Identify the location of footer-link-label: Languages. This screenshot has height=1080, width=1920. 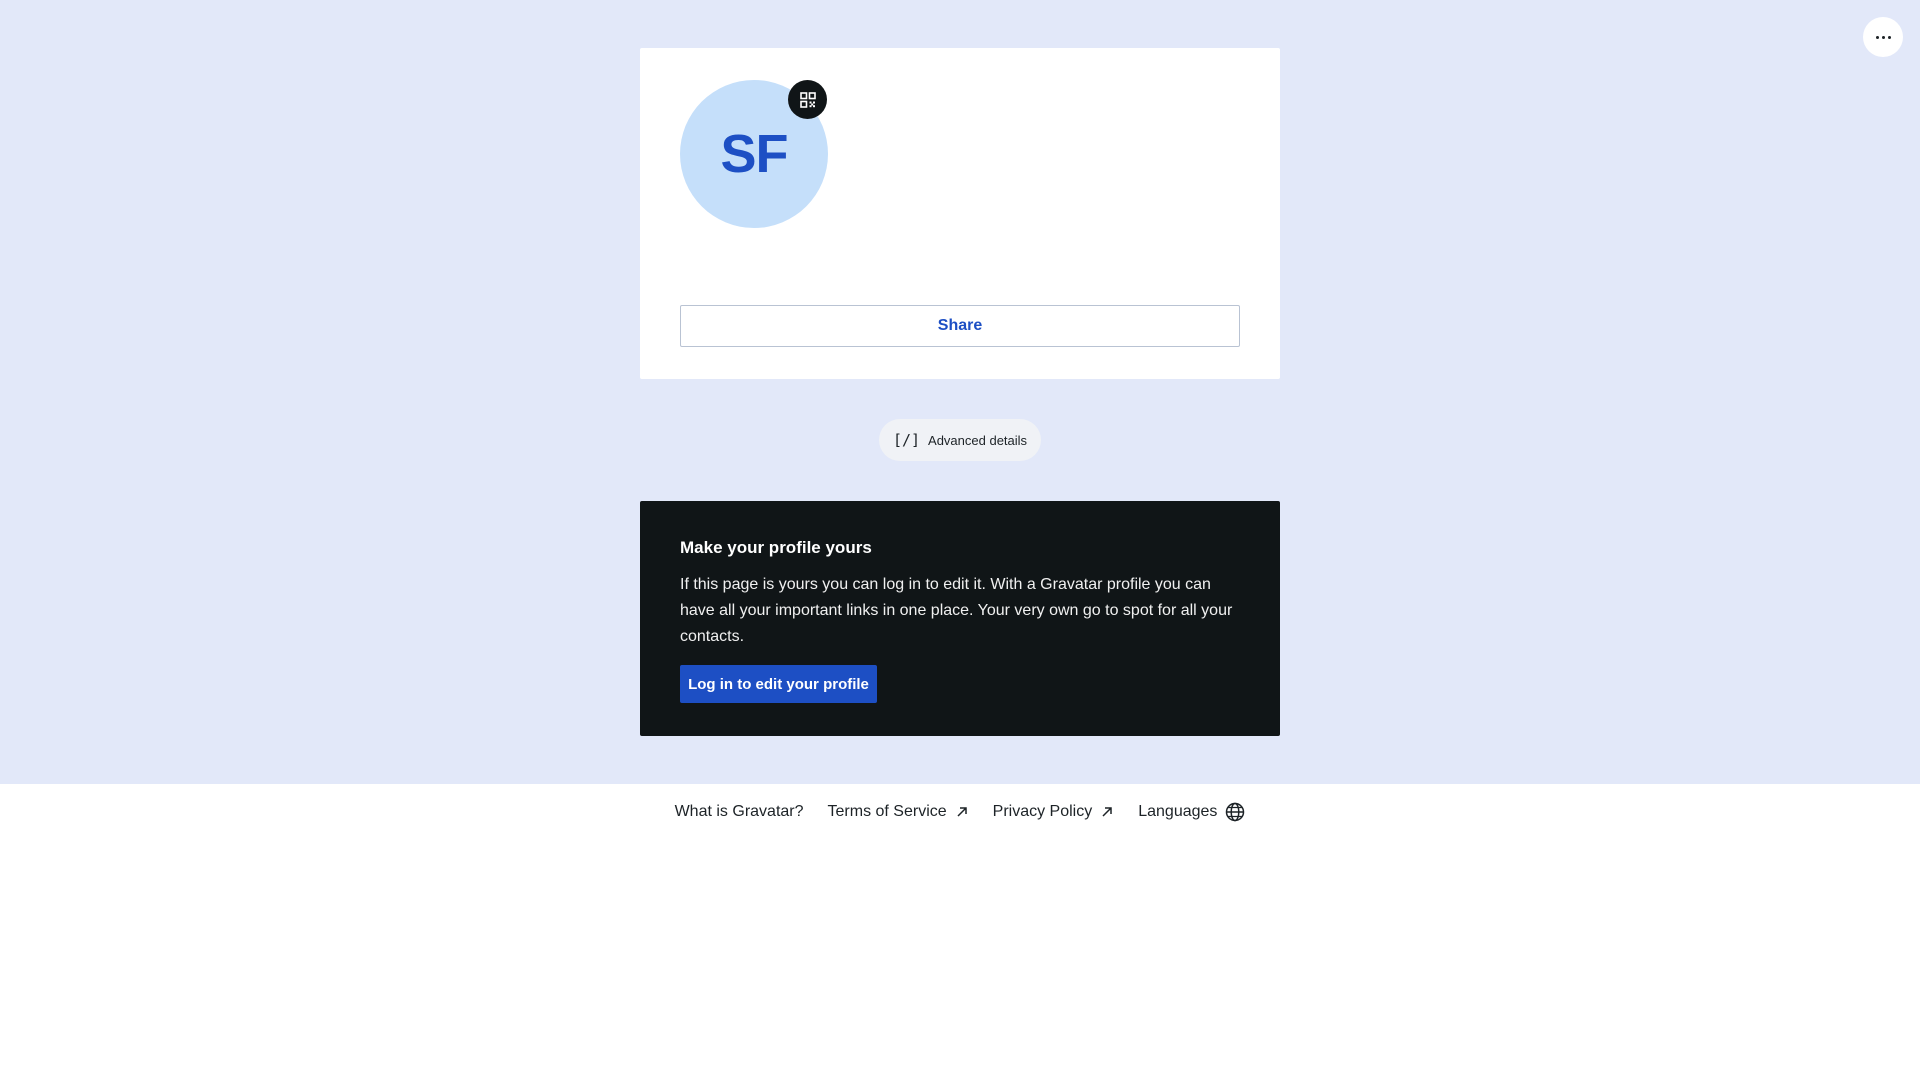
(1178, 811).